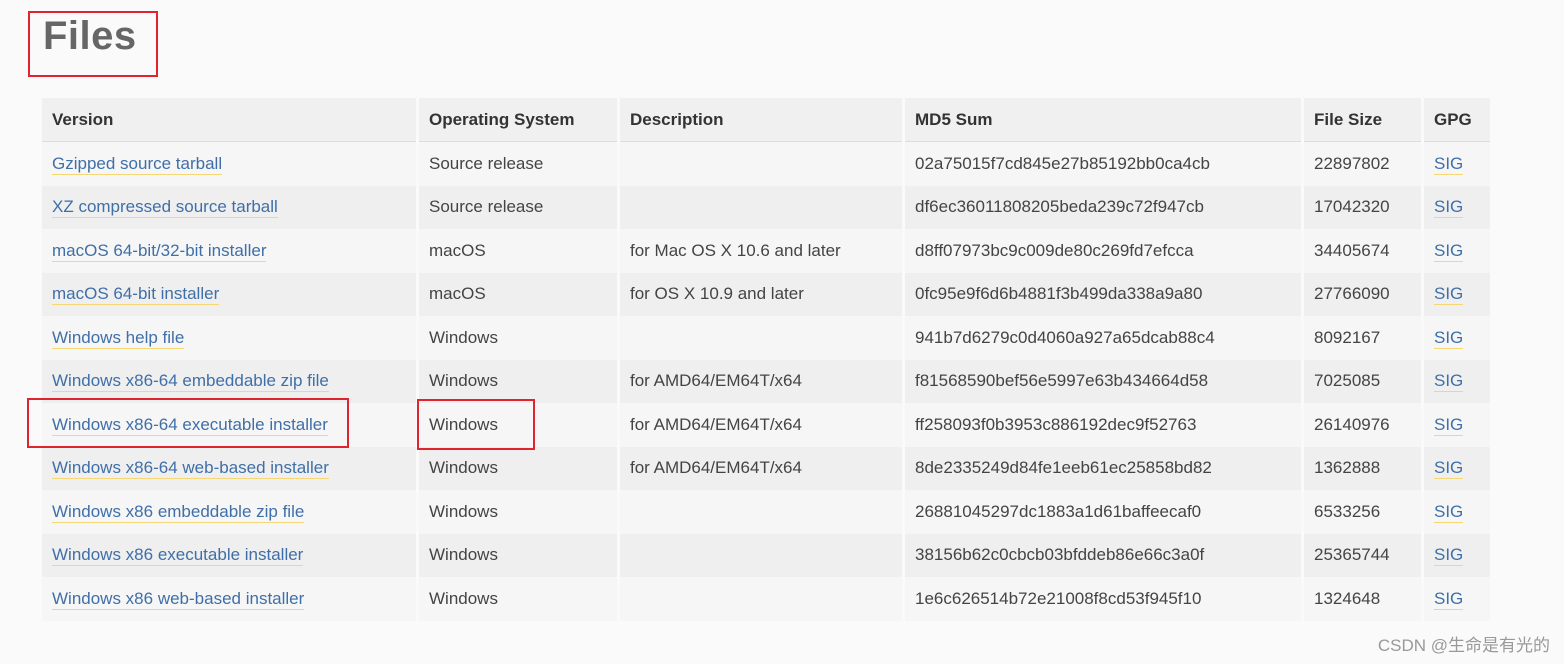  What do you see at coordinates (178, 556) in the screenshot?
I see `version-link: Windows x86 executable installer` at bounding box center [178, 556].